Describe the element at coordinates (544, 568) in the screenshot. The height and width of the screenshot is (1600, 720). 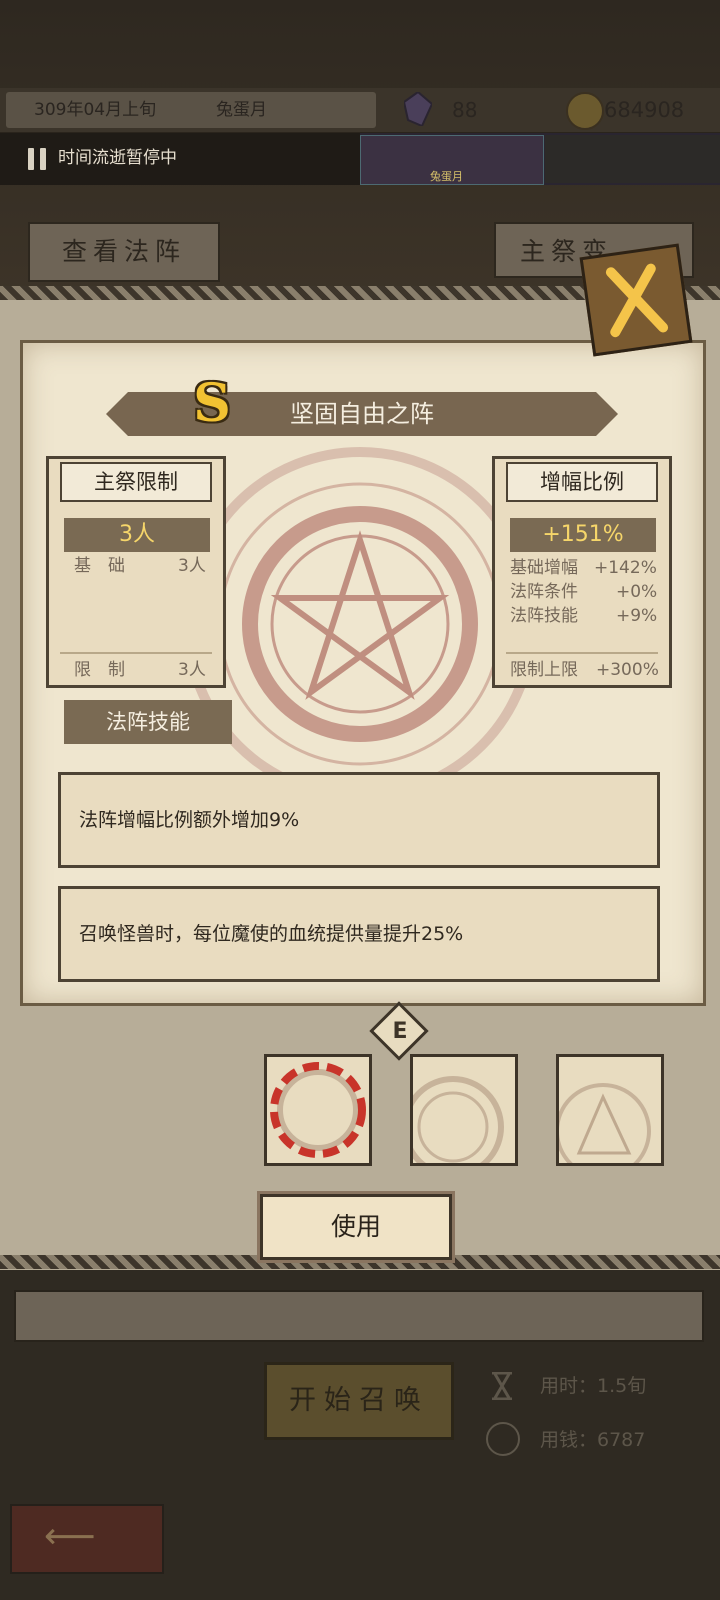
I see `amp-base-label: 基础增幅` at that location.